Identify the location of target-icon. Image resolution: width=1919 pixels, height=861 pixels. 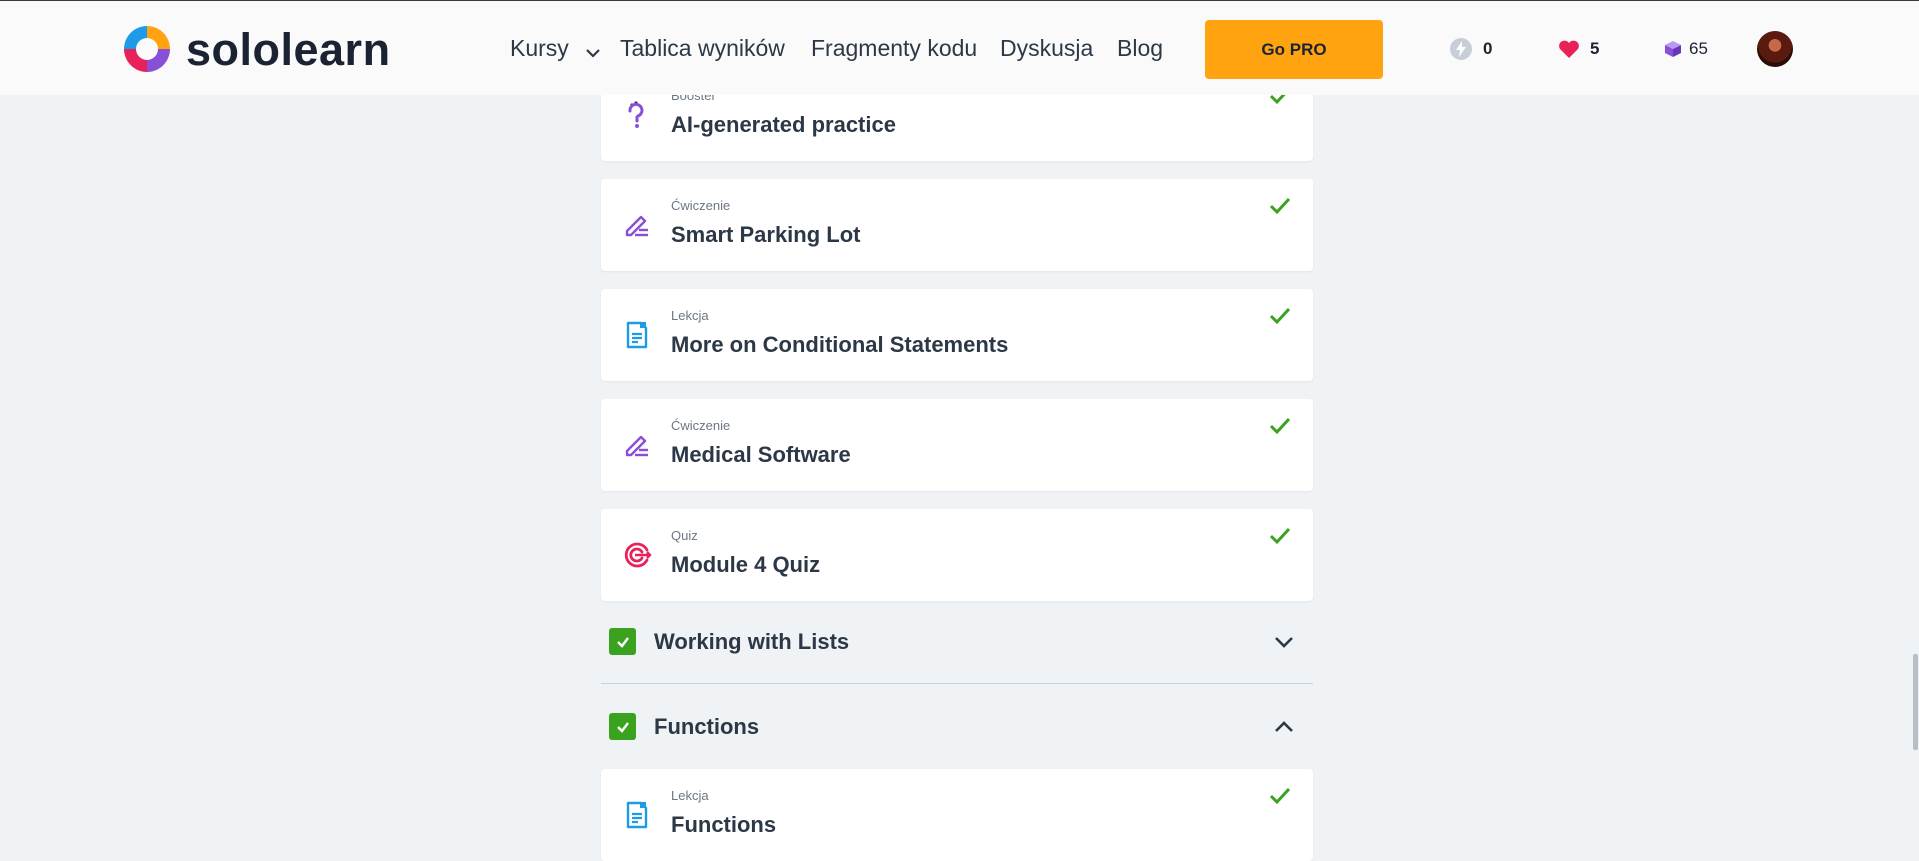
(638, 555).